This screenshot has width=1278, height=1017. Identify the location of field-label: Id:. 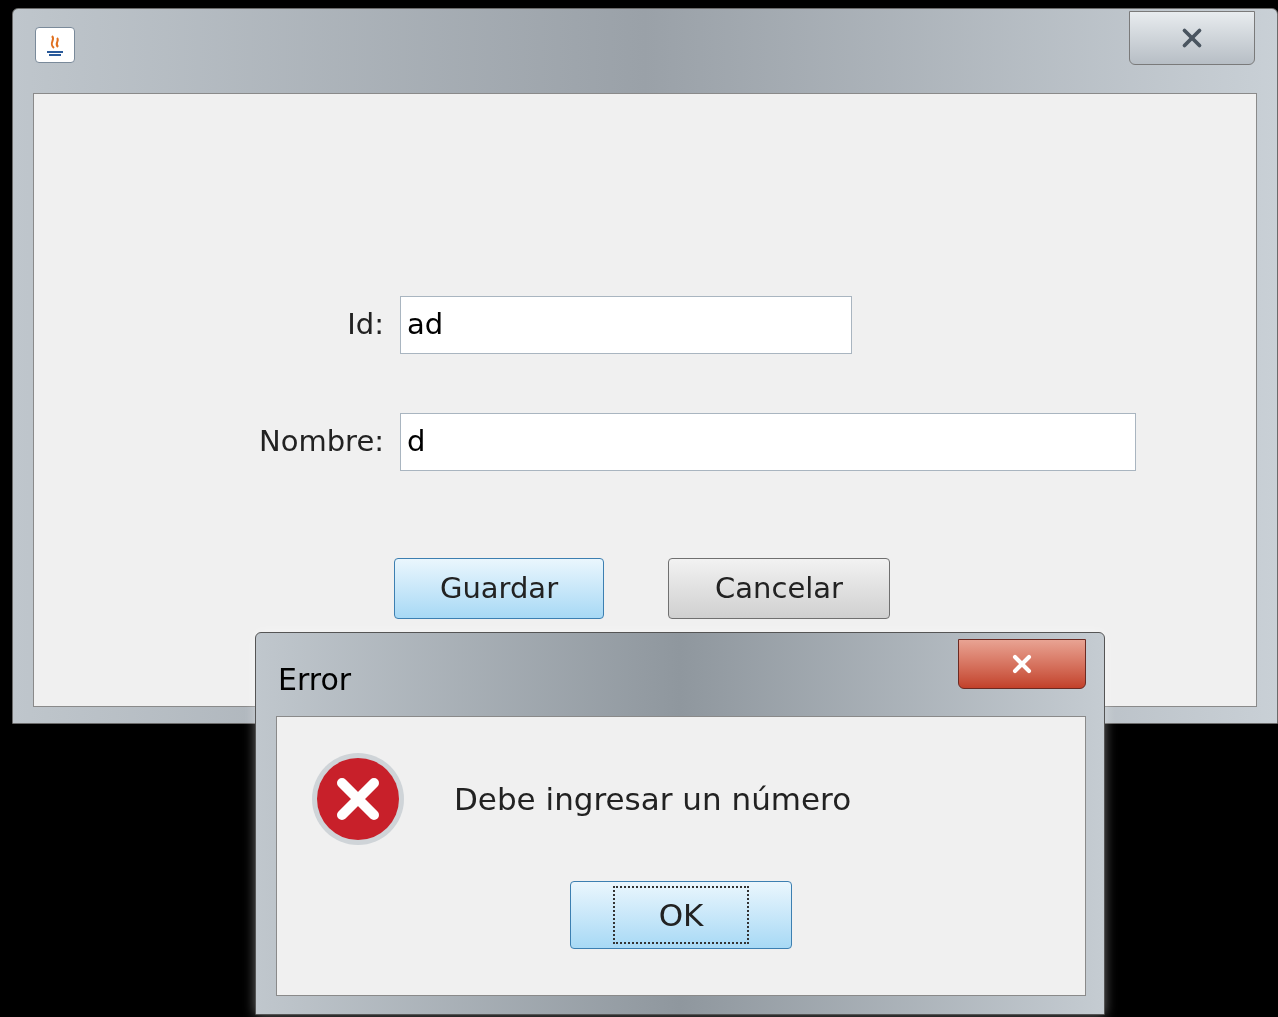
(365, 325).